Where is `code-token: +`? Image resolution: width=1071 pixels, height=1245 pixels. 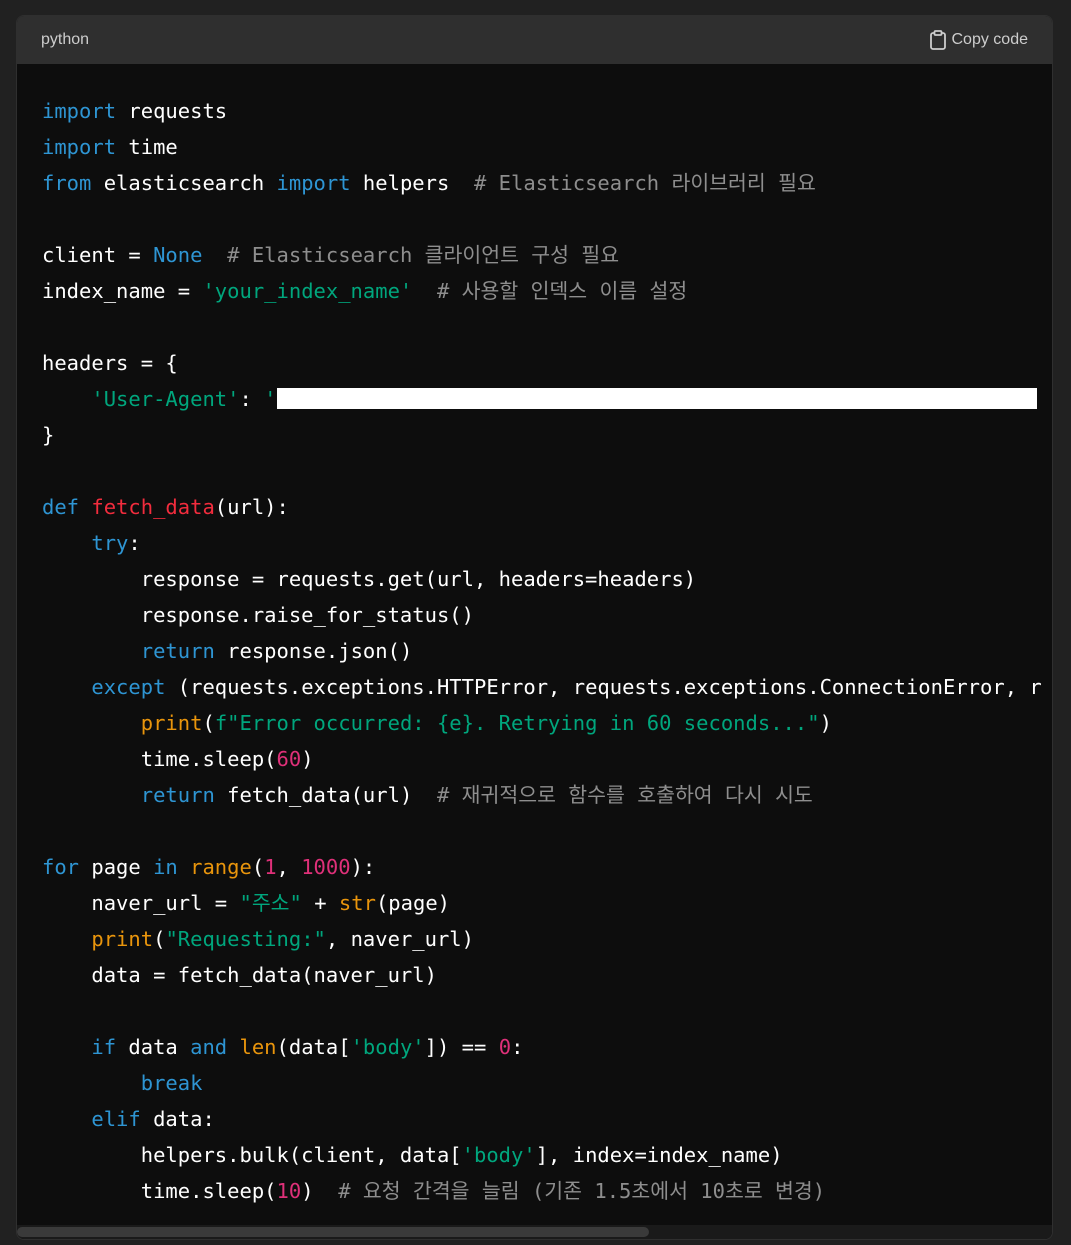
code-token: + is located at coordinates (320, 903).